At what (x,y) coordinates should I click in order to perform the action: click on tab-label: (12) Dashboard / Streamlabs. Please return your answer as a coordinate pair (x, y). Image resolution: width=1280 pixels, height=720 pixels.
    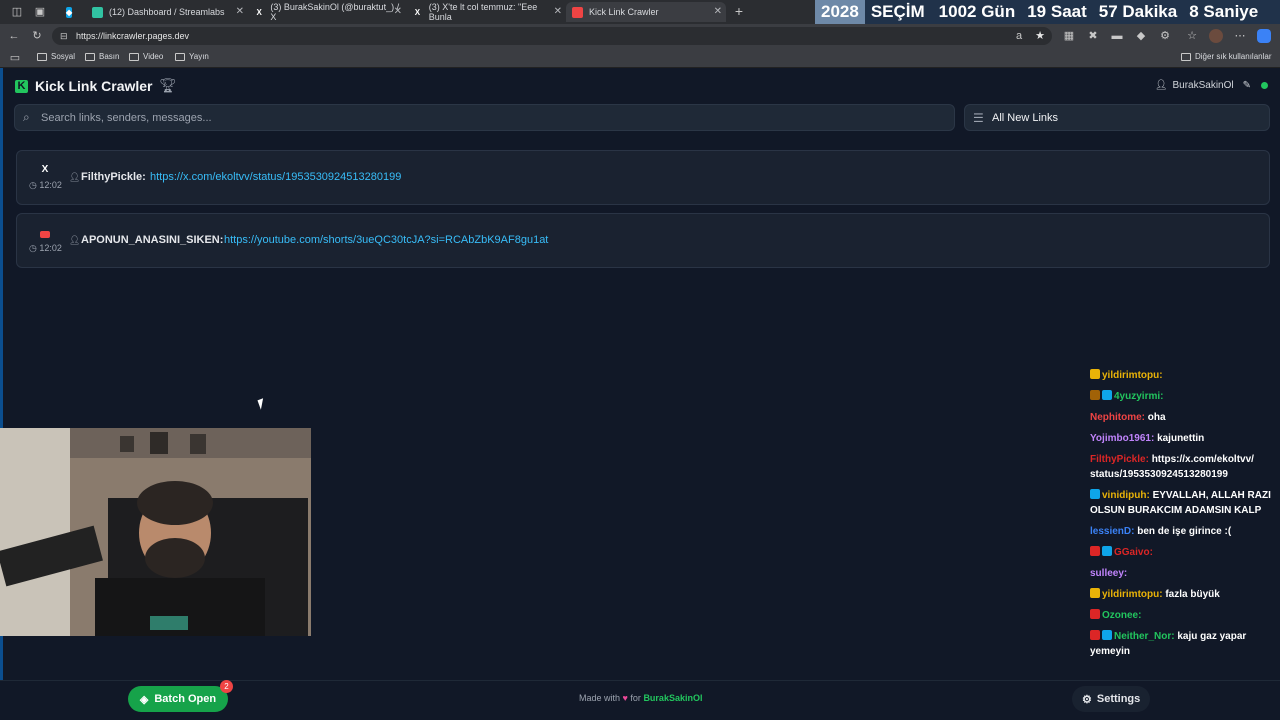
    Looking at the image, I should click on (167, 12).